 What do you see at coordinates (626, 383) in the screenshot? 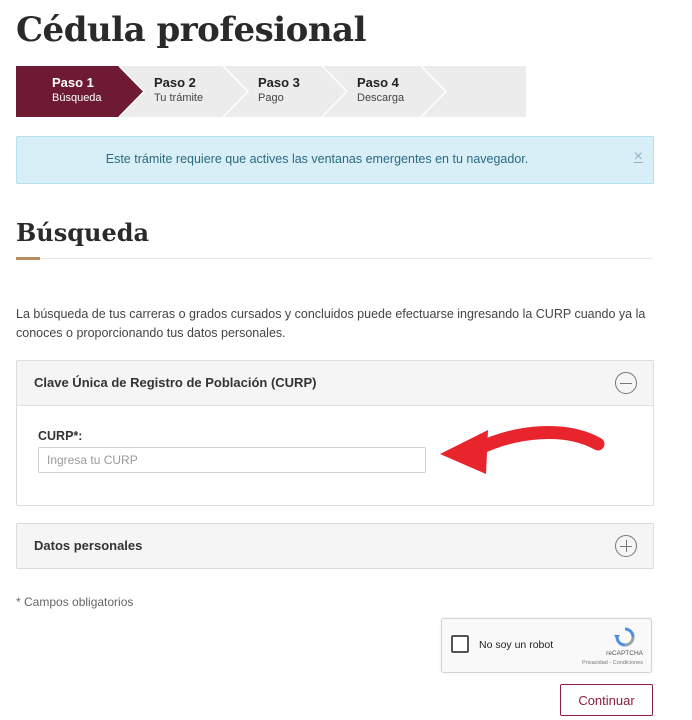
I see `minus-circle-icon` at bounding box center [626, 383].